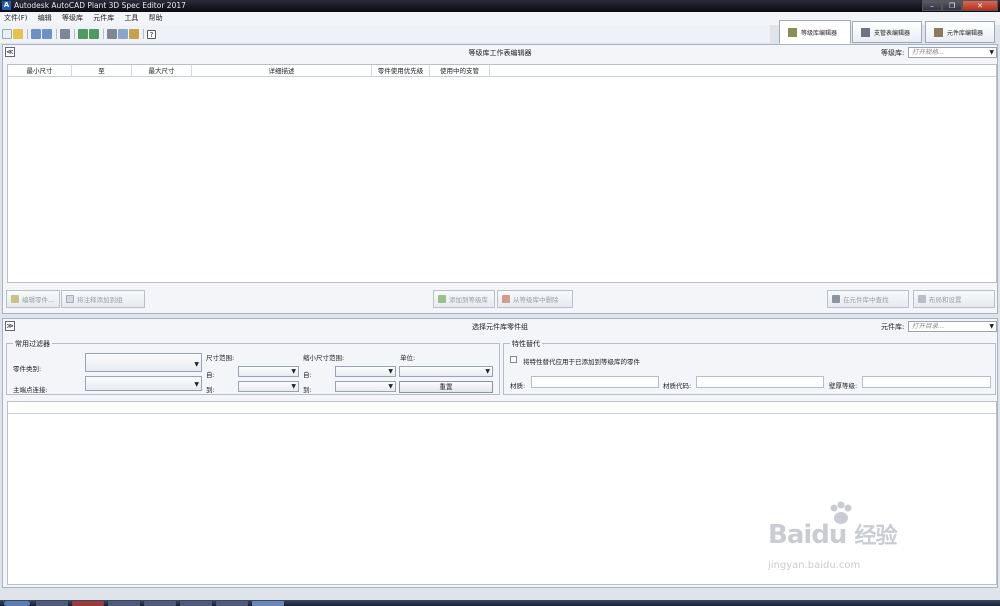 Image resolution: width=1000 pixels, height=606 pixels. Describe the element at coordinates (468, 300) in the screenshot. I see `add-to-spec-label: 添加到等级库` at that location.